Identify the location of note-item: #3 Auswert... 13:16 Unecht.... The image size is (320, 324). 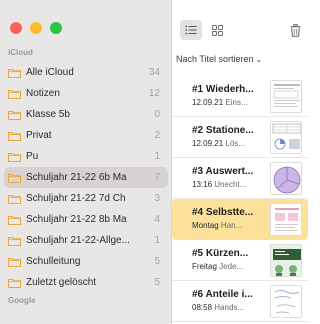
(240, 178).